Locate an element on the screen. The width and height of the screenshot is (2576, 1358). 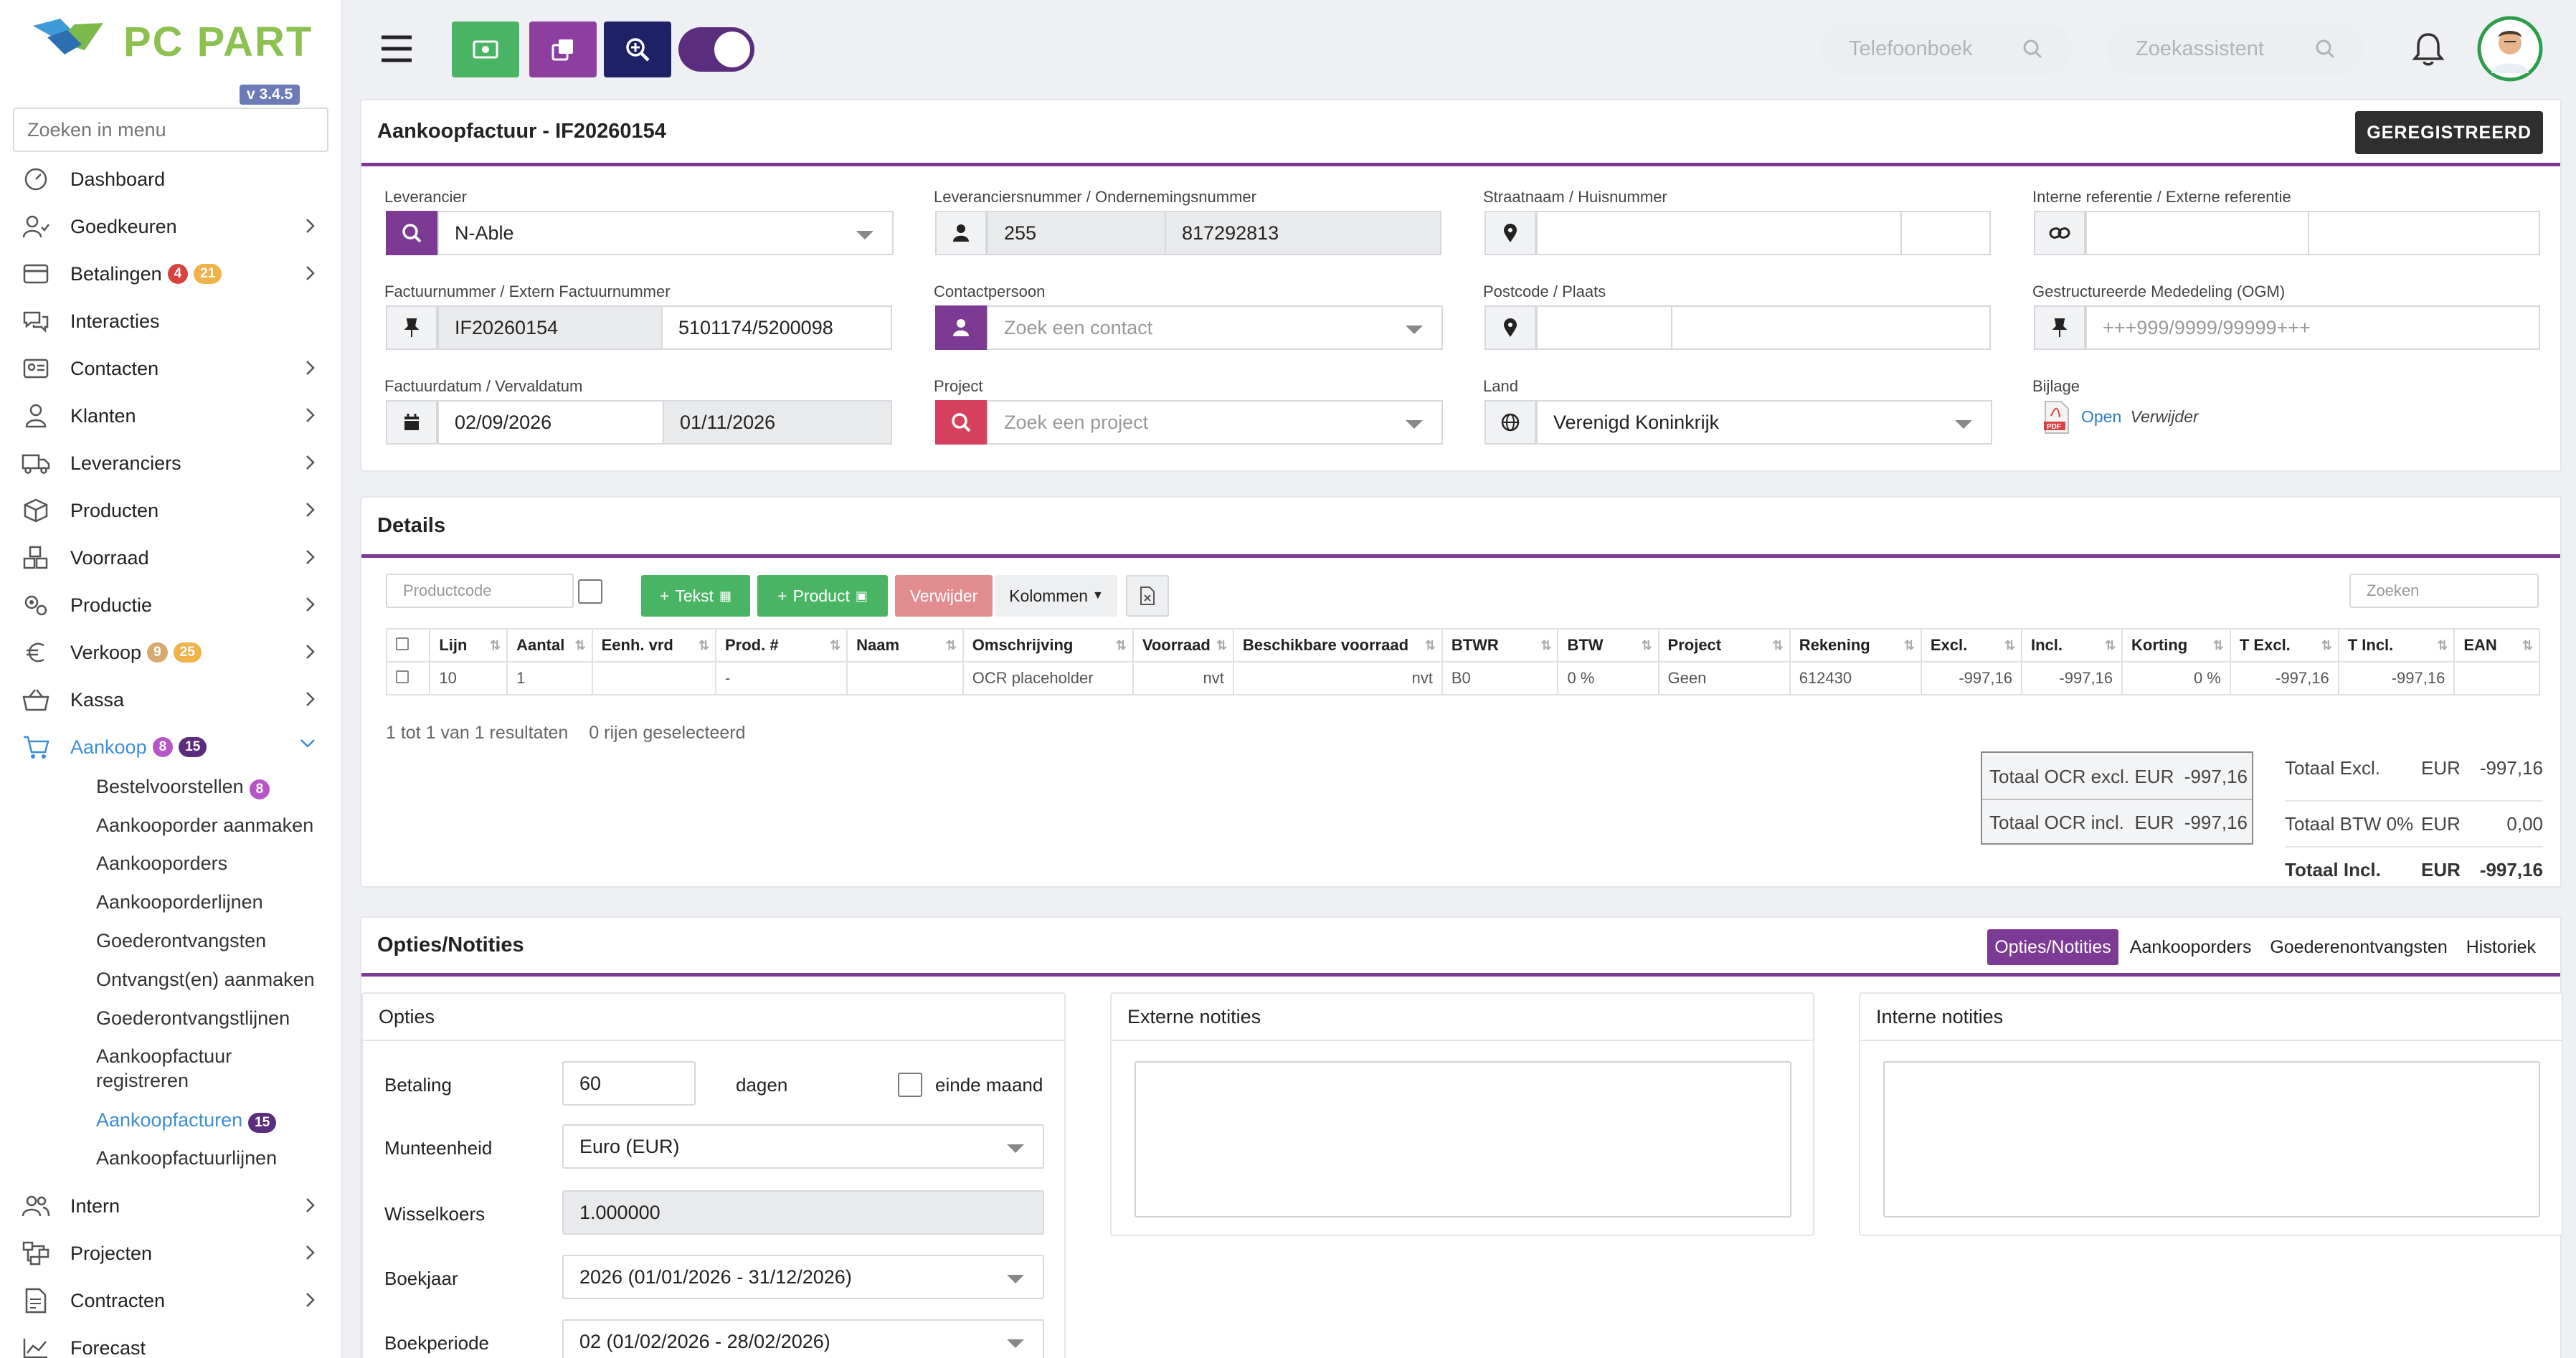
factuurdatum-field: 02/09/2026 is located at coordinates (550, 422).